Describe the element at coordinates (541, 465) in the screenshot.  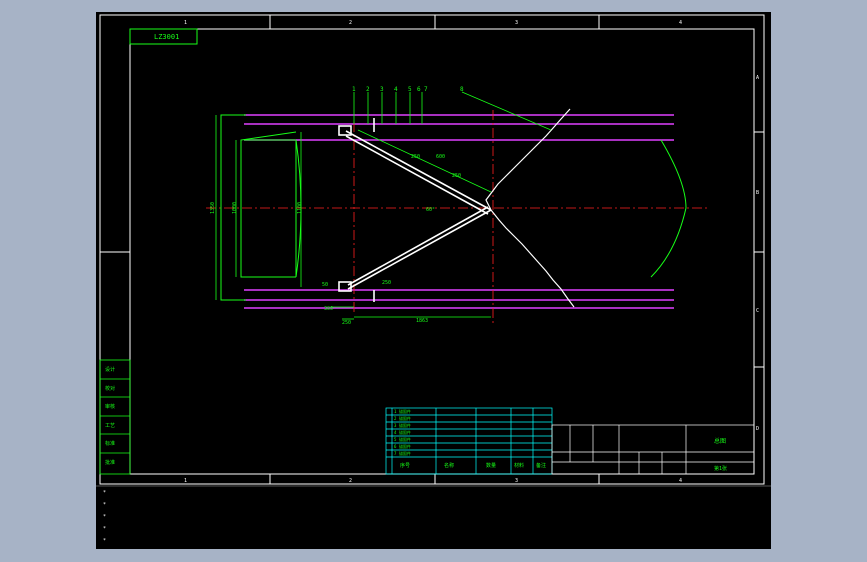
I see `bom-header-note: 备注` at that location.